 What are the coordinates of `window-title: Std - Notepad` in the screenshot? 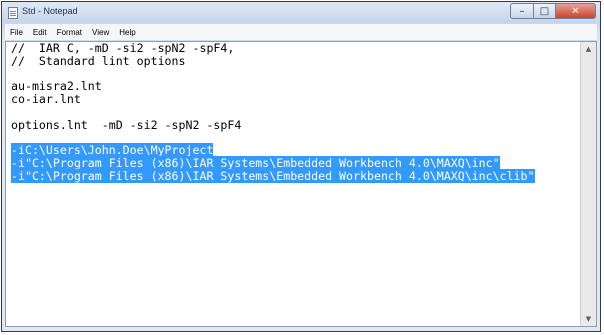 It's located at (50, 11).